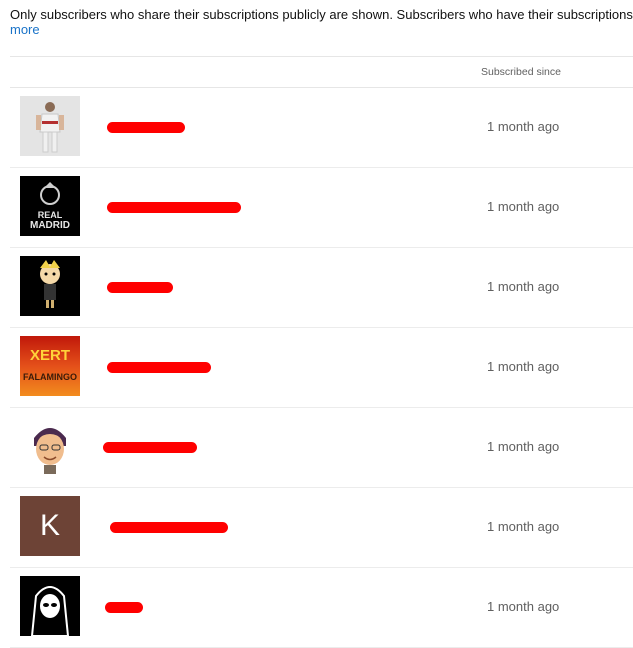 The width and height of the screenshot is (633, 648). What do you see at coordinates (321, 368) in the screenshot?
I see `table-row: XERT FALAMINGO 1 month ago` at bounding box center [321, 368].